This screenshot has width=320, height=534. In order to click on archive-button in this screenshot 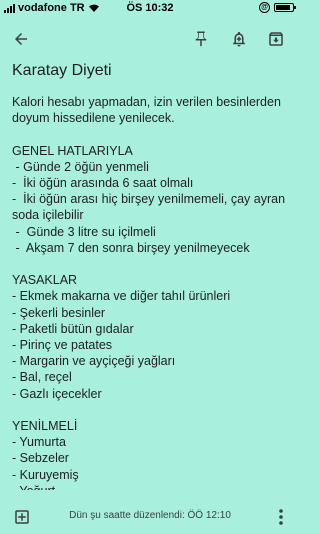, I will do `click(276, 39)`.